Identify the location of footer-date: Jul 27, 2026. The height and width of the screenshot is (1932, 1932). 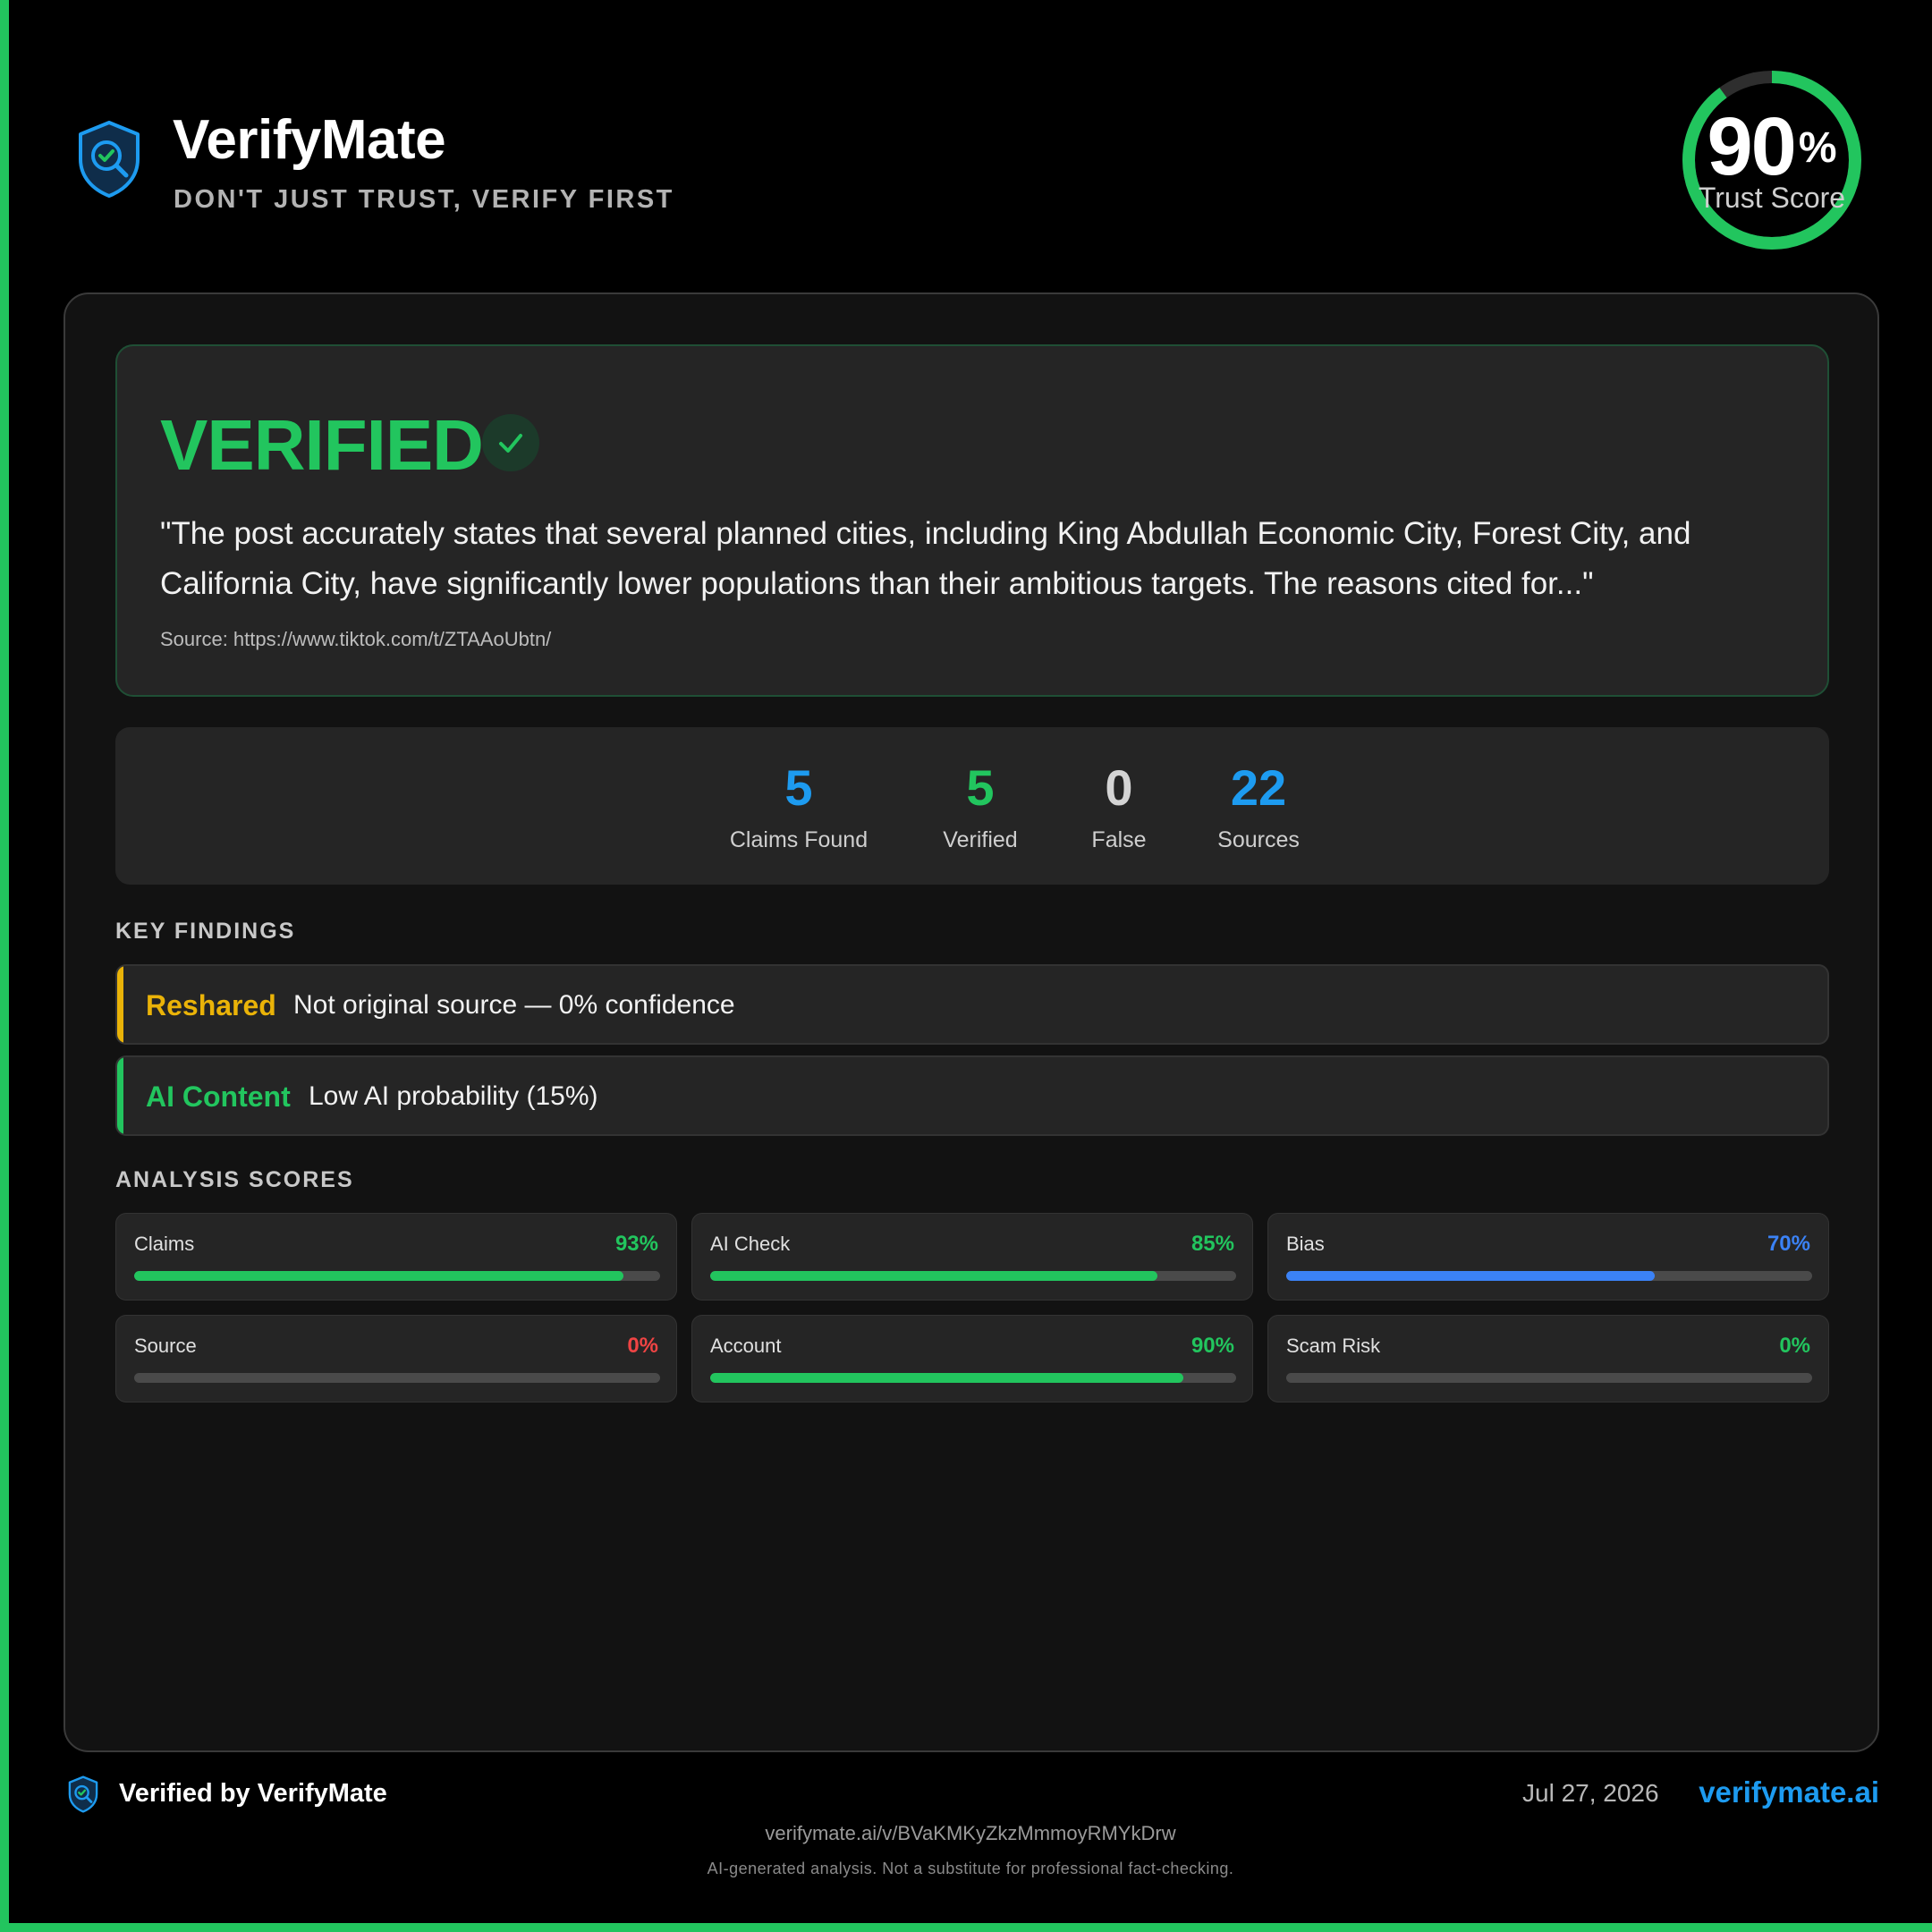
(1590, 1793).